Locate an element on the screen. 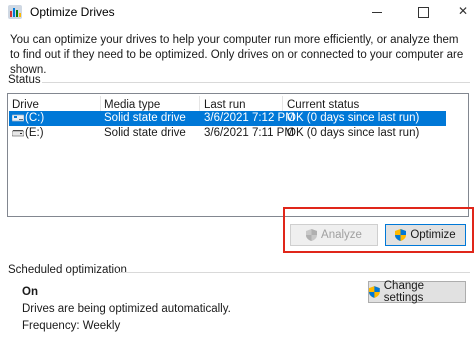  close-button: ✕ is located at coordinates (460, 12).